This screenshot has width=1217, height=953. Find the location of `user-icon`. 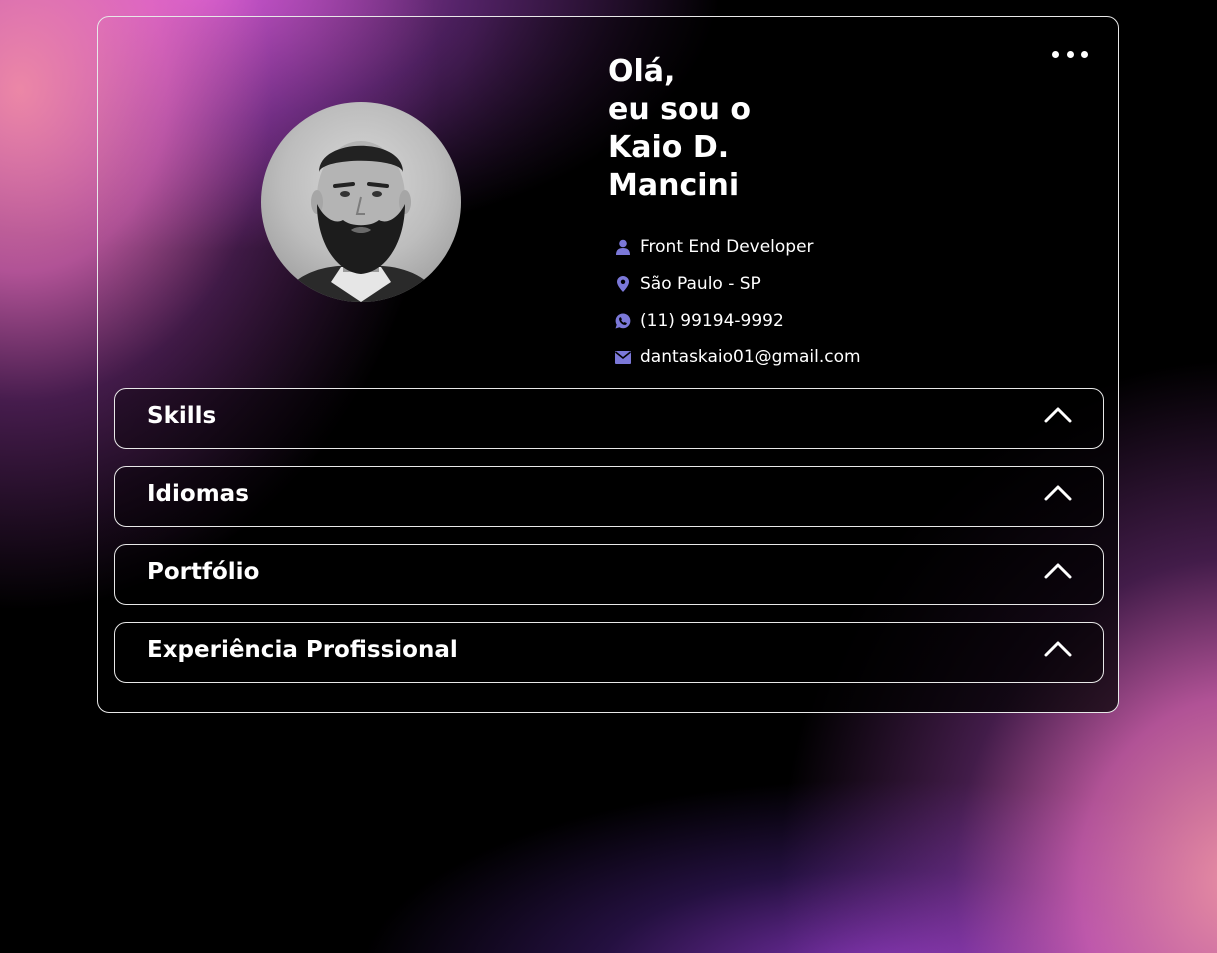

user-icon is located at coordinates (623, 247).